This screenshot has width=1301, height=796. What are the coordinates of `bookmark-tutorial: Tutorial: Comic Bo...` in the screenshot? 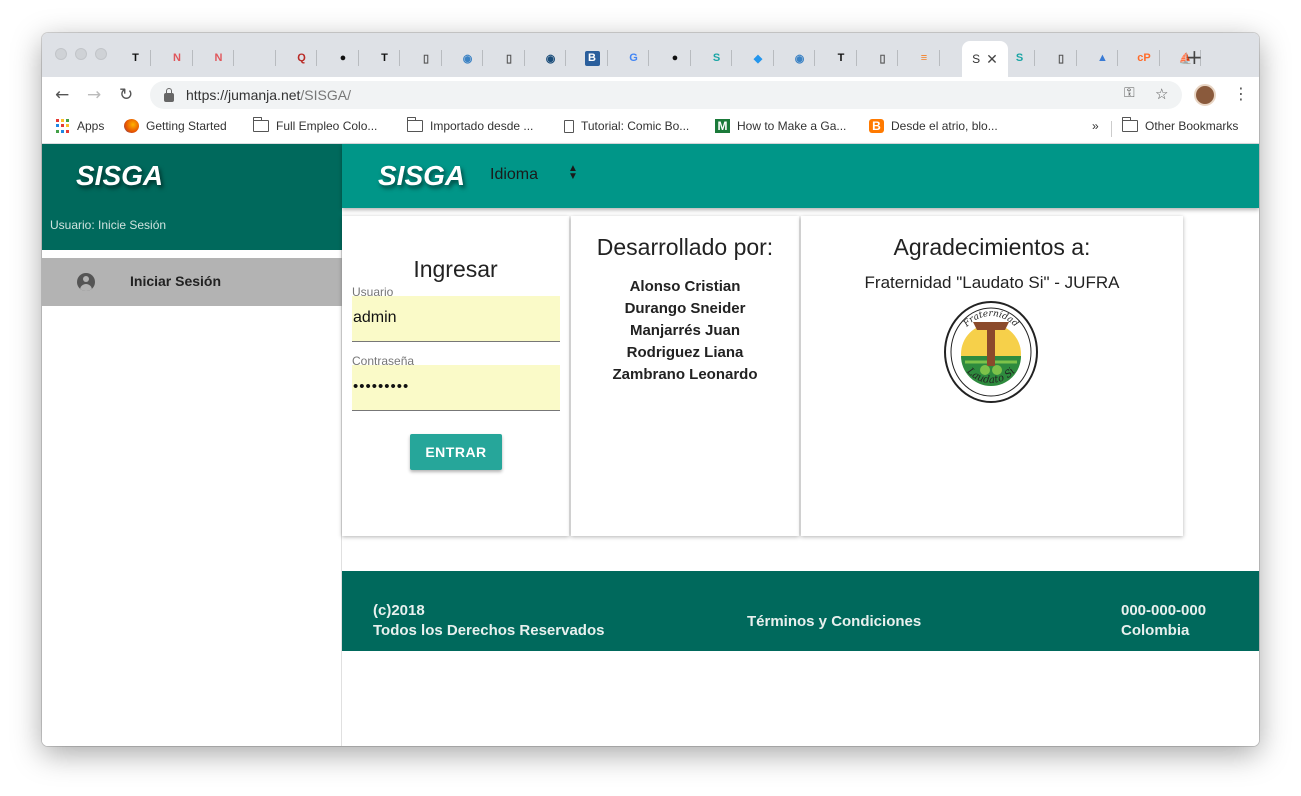 It's located at (626, 126).